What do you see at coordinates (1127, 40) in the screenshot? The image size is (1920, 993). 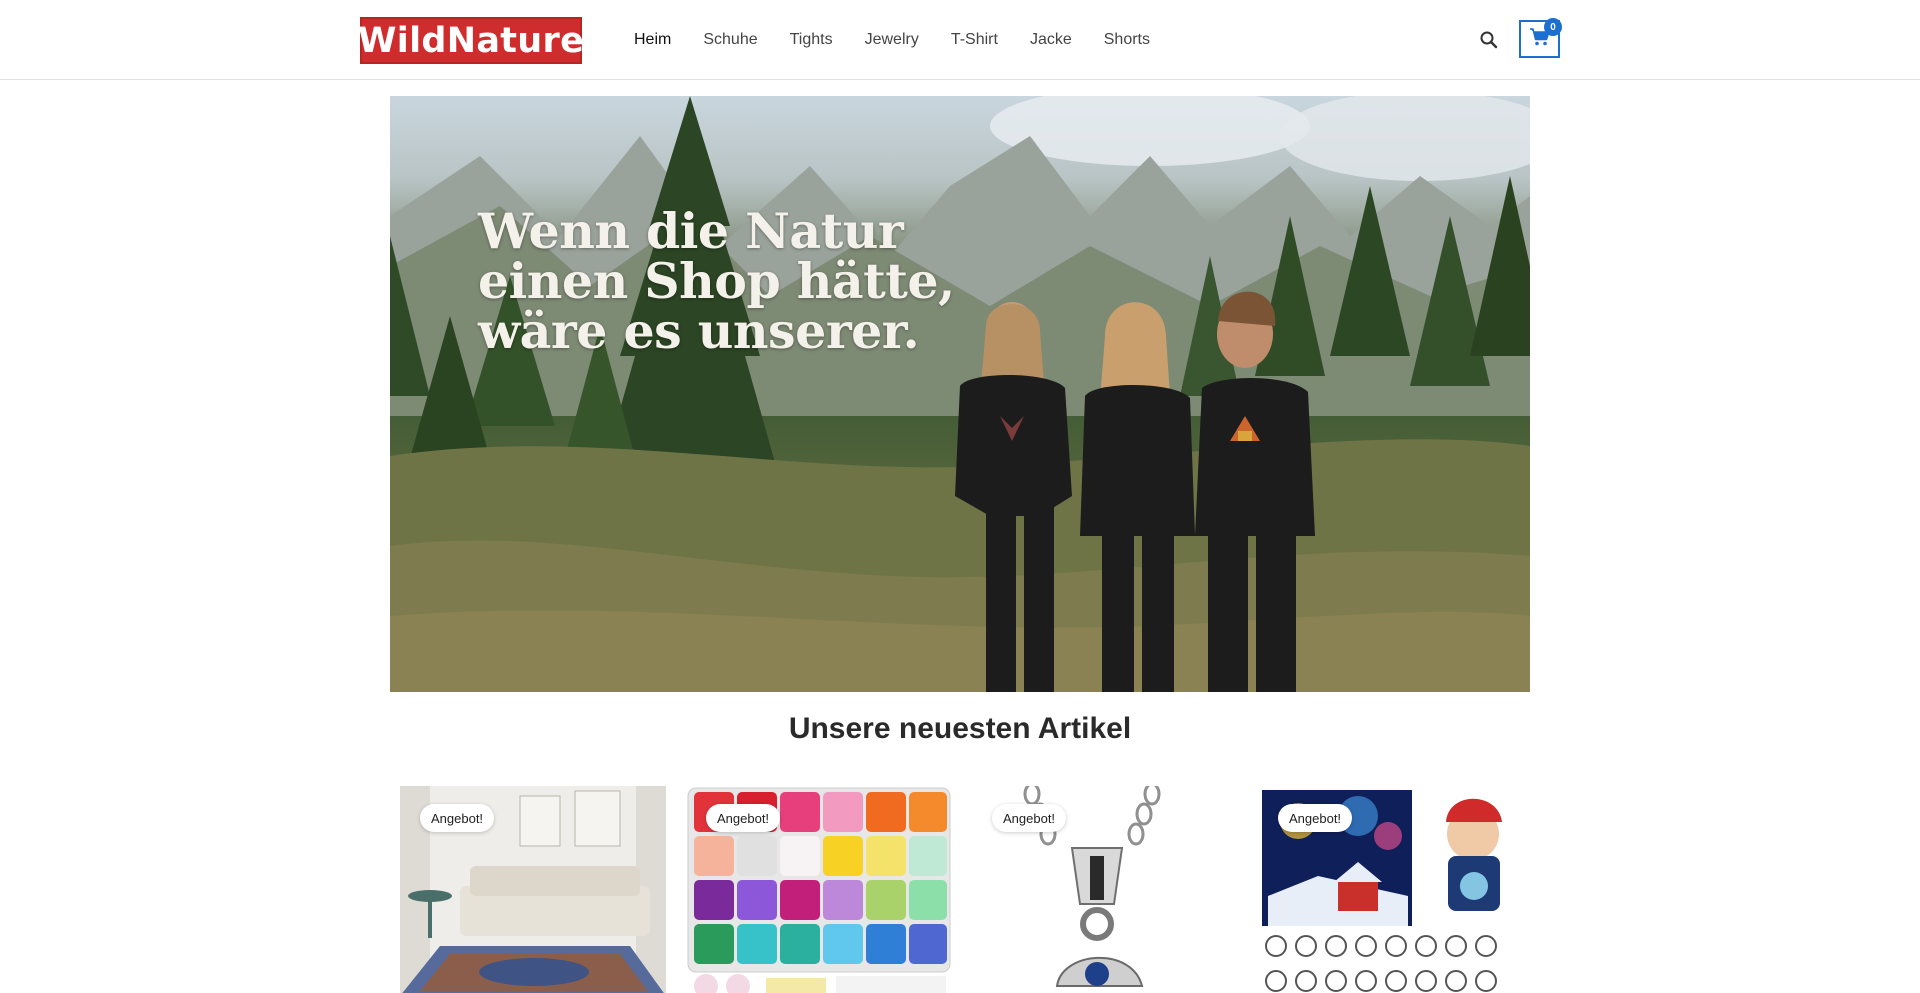 I see `nav-item-shorts: Shorts` at bounding box center [1127, 40].